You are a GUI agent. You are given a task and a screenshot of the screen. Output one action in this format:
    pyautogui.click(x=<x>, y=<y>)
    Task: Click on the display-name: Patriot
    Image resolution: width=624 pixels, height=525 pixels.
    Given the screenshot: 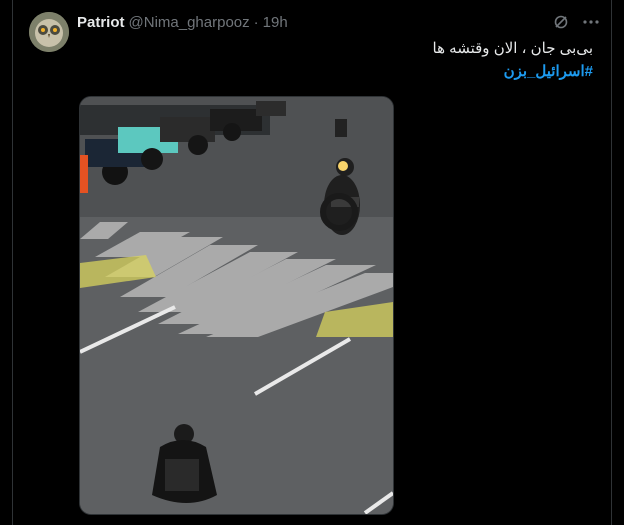 What is the action you would take?
    pyautogui.click(x=101, y=22)
    